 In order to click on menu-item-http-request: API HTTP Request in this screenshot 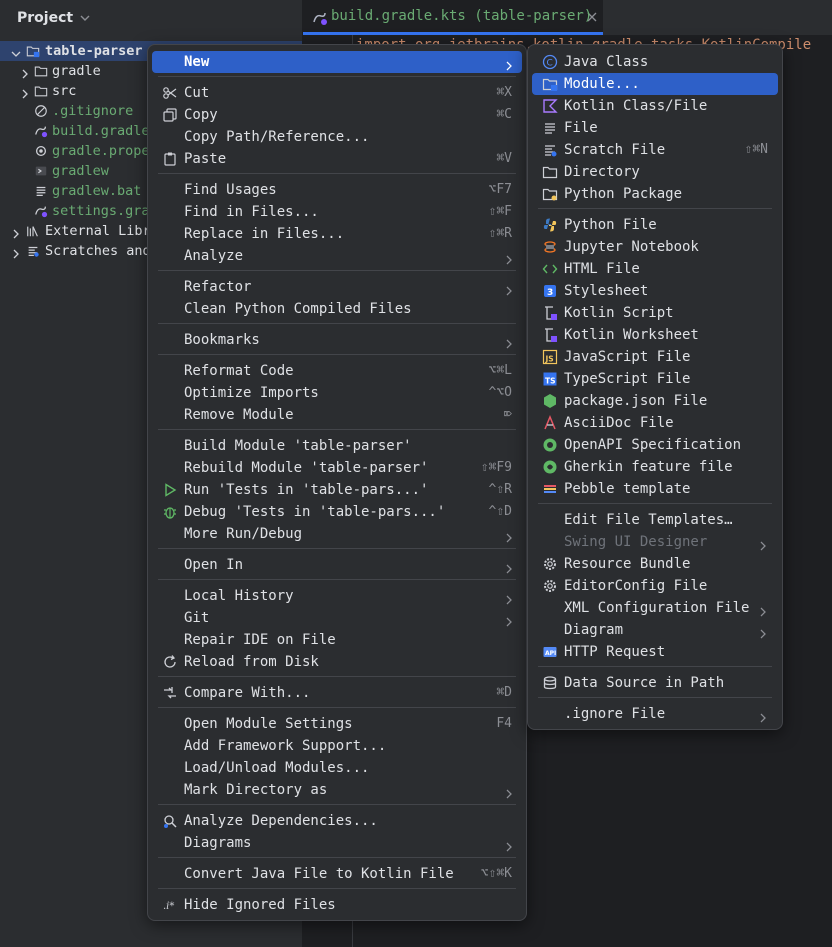, I will do `click(655, 652)`.